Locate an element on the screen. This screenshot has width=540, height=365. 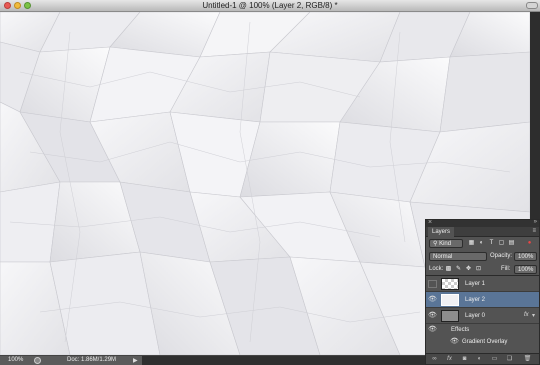
layer-row-layer-1: Layer 1 is located at coordinates (482, 284).